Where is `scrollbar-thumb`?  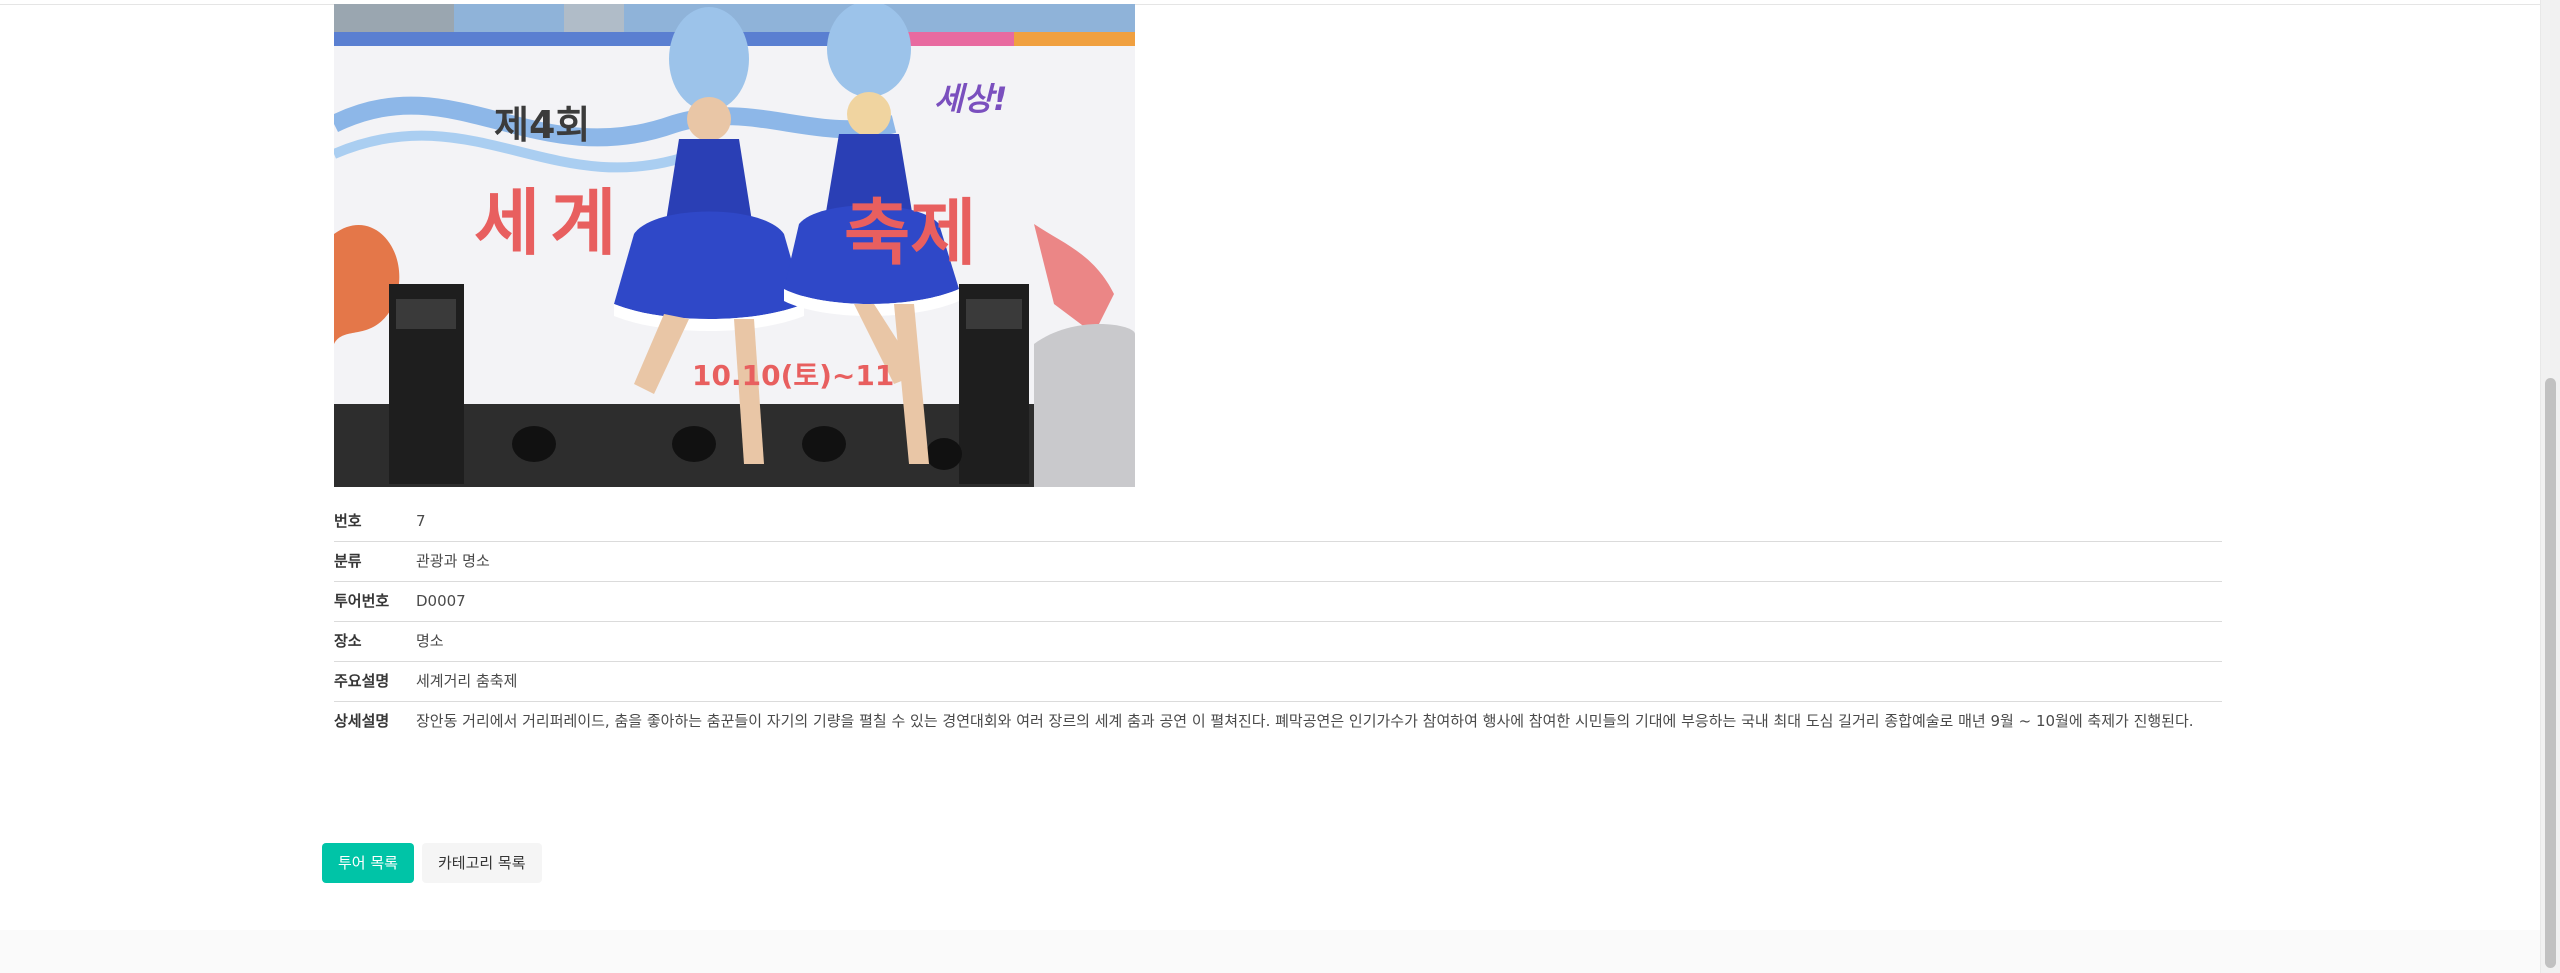
scrollbar-thumb is located at coordinates (2550, 673).